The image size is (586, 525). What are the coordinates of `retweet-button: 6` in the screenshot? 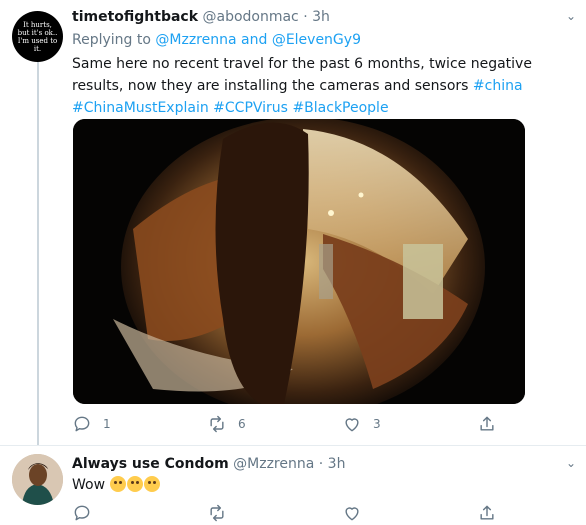 It's located at (274, 424).